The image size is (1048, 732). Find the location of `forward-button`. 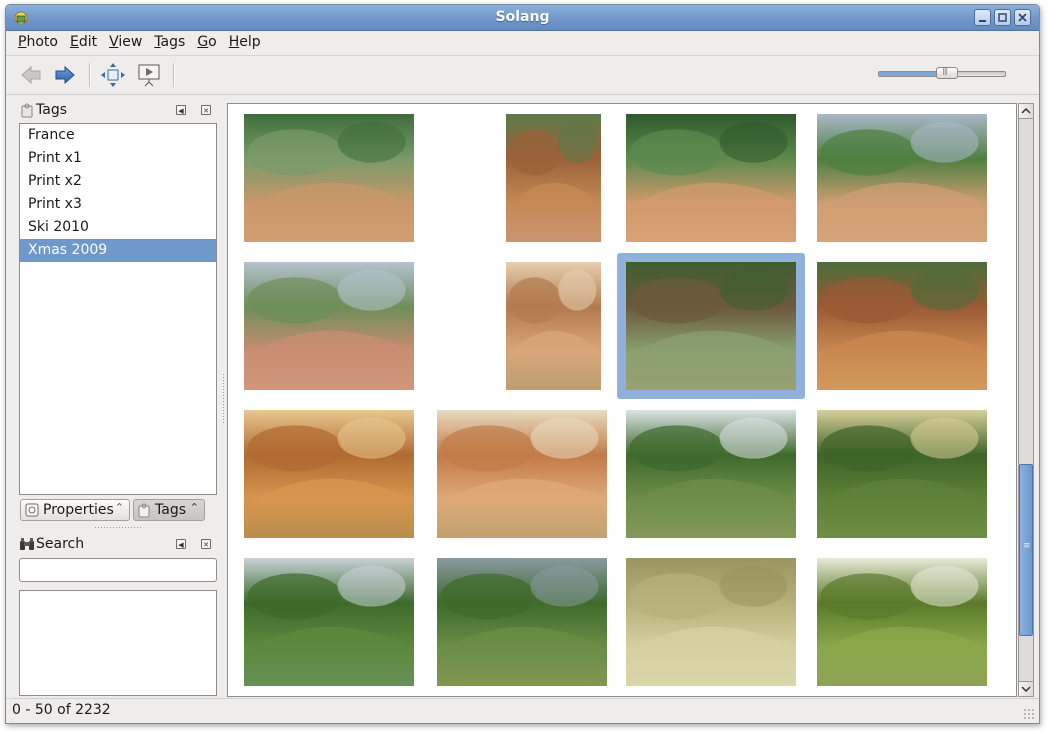

forward-button is located at coordinates (65, 75).